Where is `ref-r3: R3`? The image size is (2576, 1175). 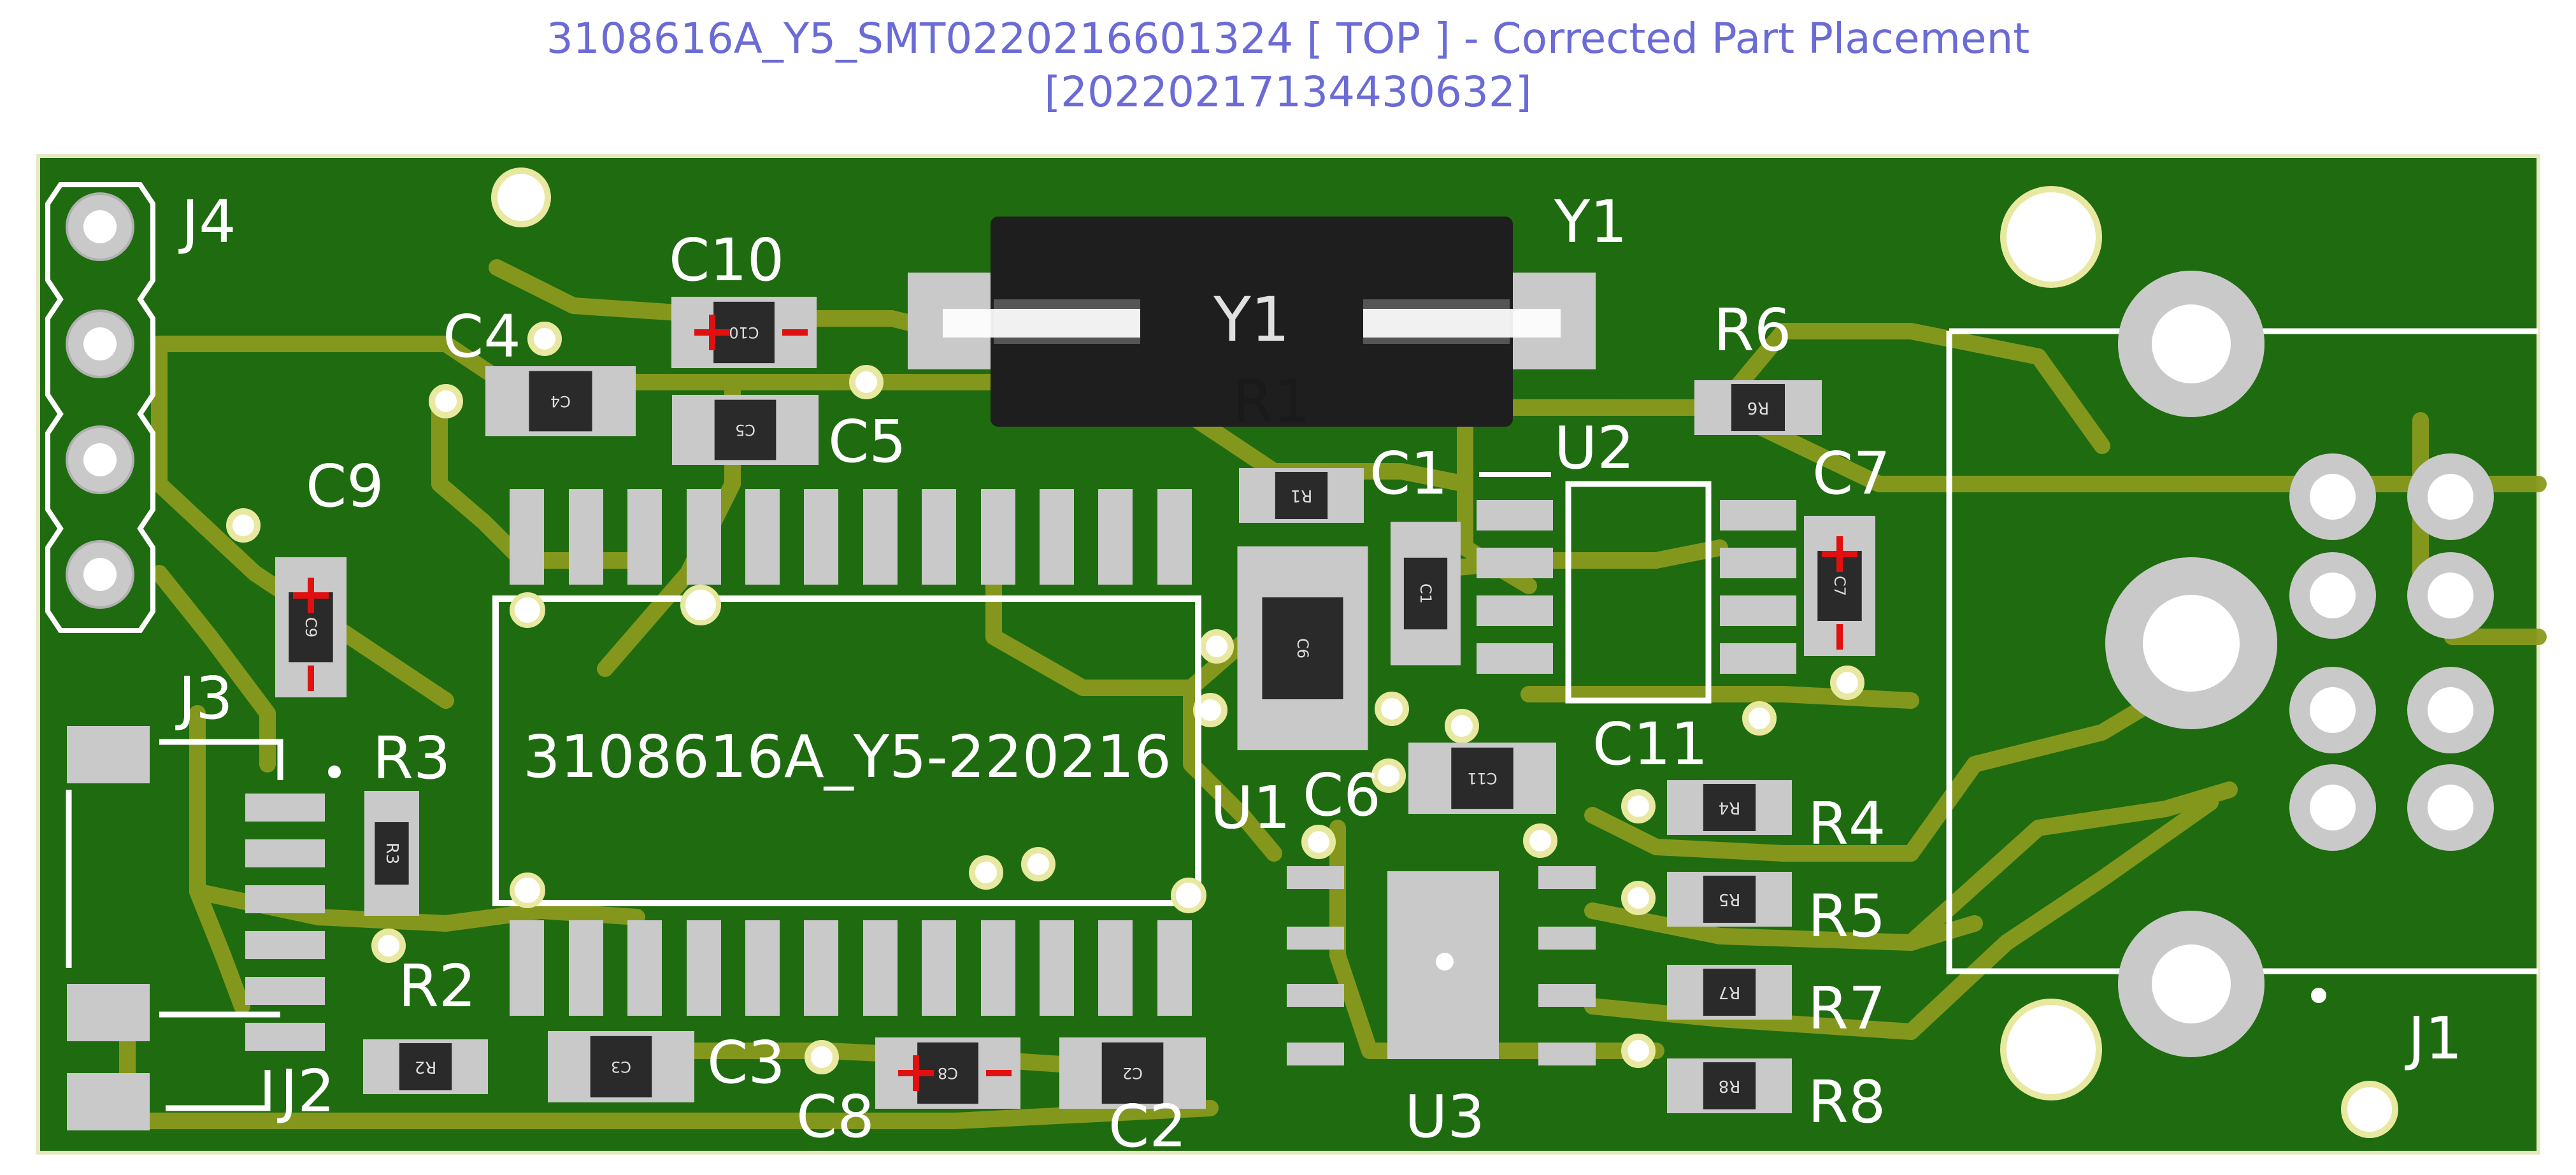
ref-r3: R3 is located at coordinates (412, 758).